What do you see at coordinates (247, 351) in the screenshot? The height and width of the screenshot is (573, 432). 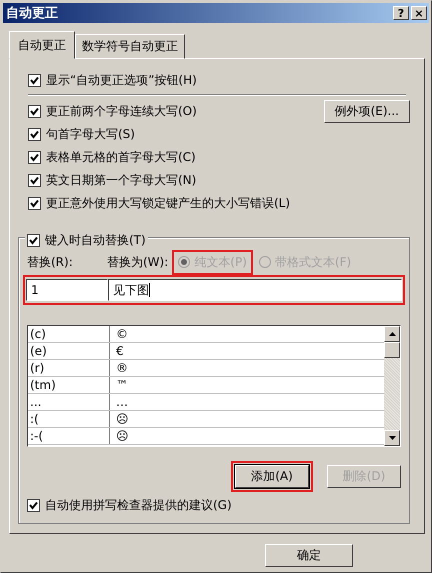 I see `table-cell: €` at bounding box center [247, 351].